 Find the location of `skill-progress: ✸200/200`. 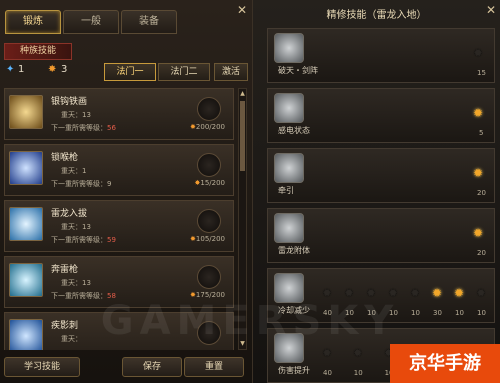

skill-progress: ✸200/200 is located at coordinates (207, 127).